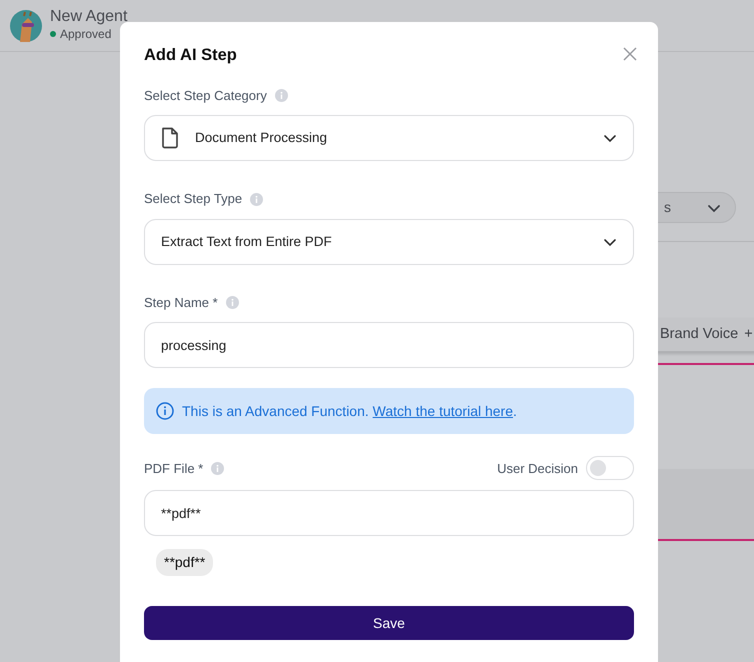 The image size is (754, 662). Describe the element at coordinates (190, 56) in the screenshot. I see `modal-title: Add AI Step` at that location.